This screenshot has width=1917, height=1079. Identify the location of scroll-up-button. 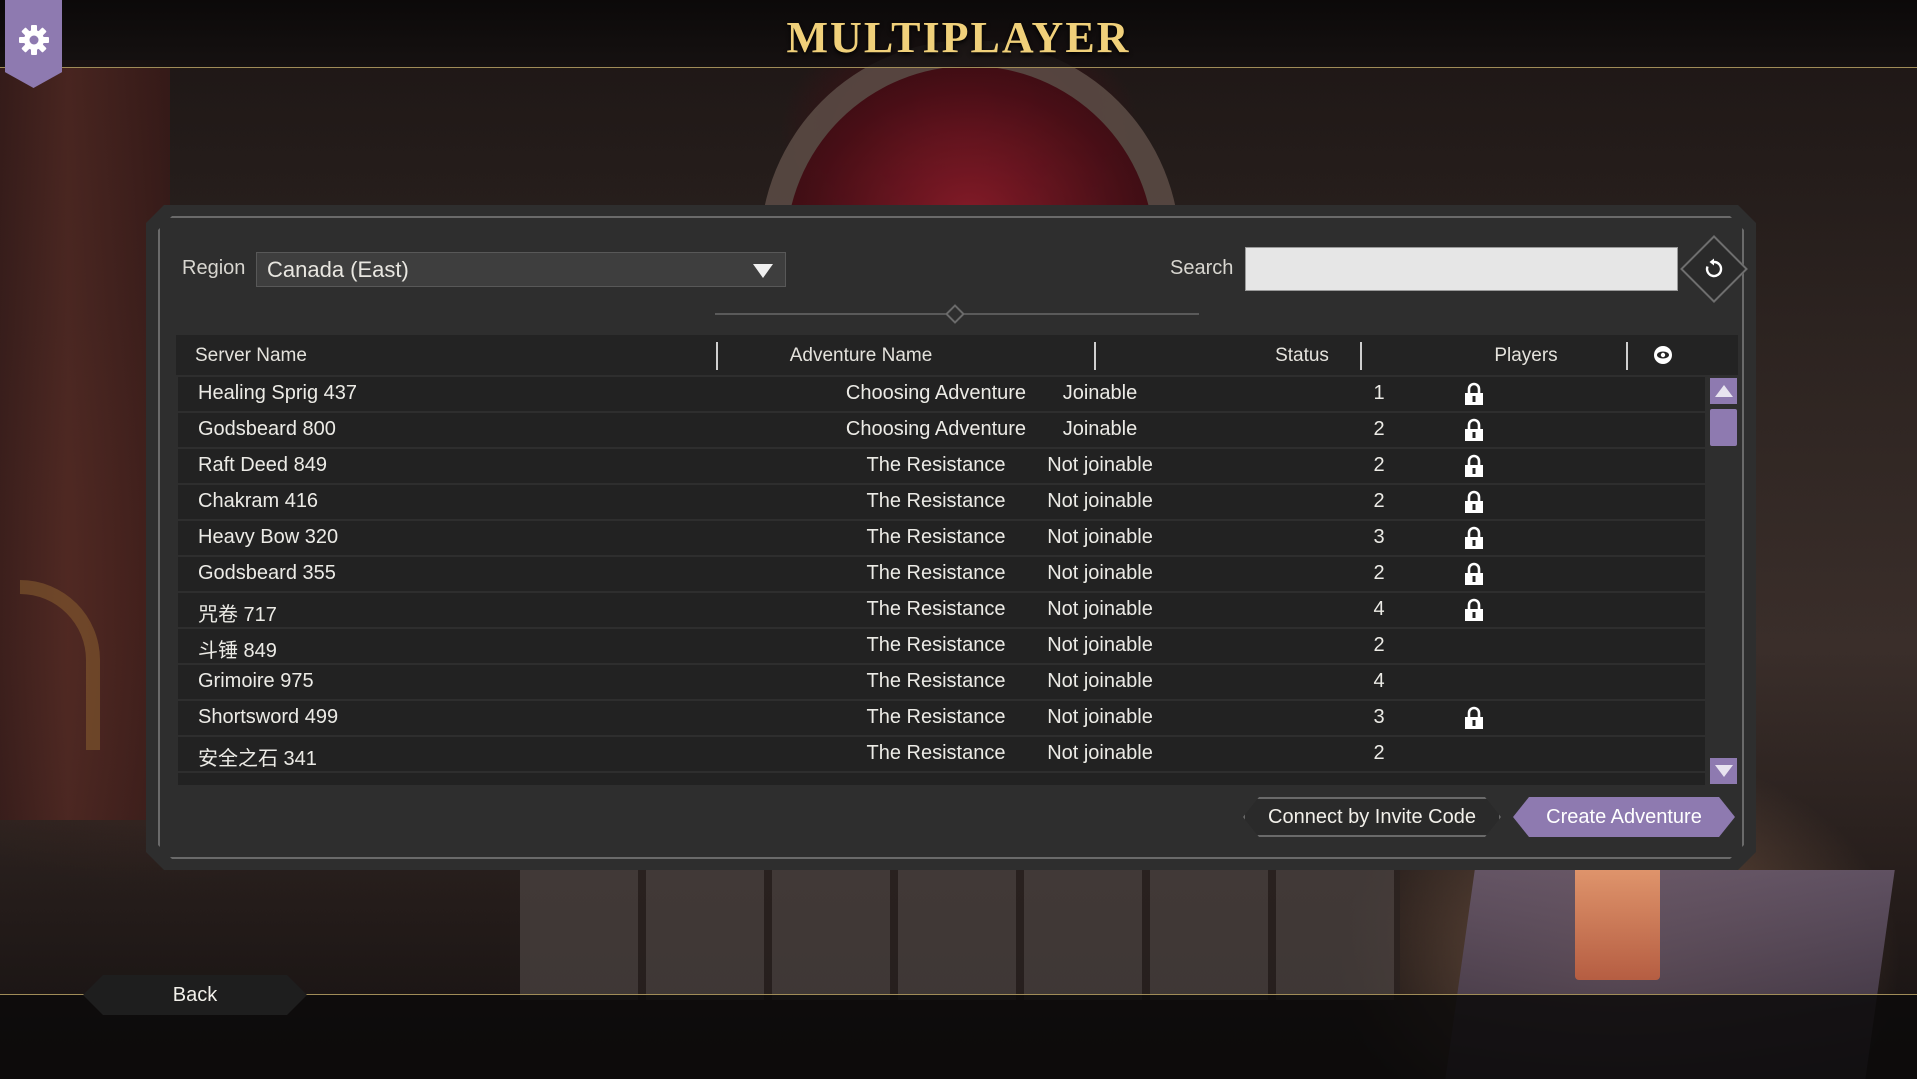
(1723, 391).